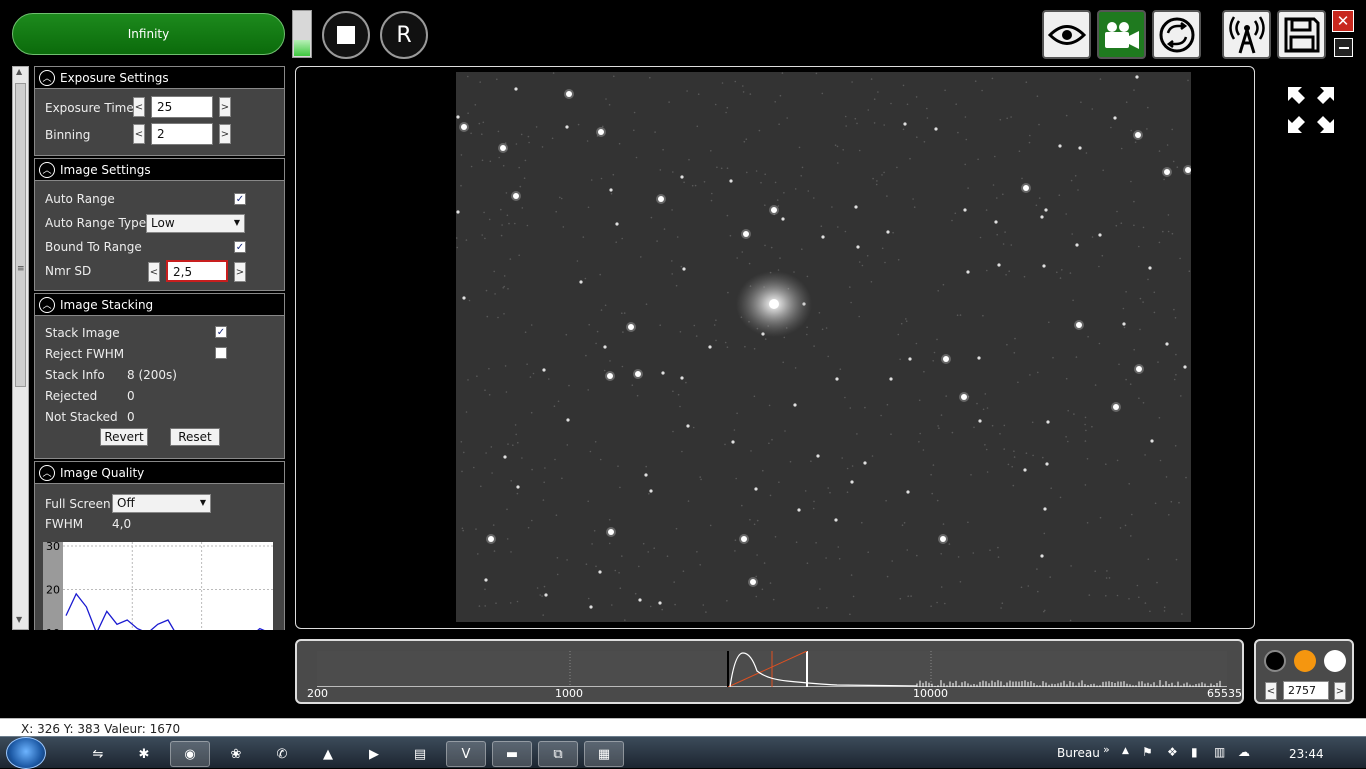 Image resolution: width=1366 pixels, height=769 pixels. Describe the element at coordinates (221, 353) in the screenshot. I see `reject-fwhm-checkbox` at that location.